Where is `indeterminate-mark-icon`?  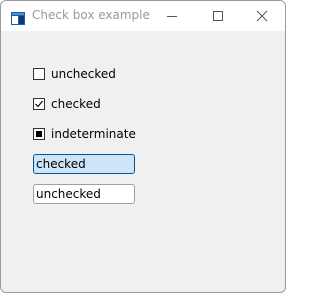 indeterminate-mark-icon is located at coordinates (39, 134).